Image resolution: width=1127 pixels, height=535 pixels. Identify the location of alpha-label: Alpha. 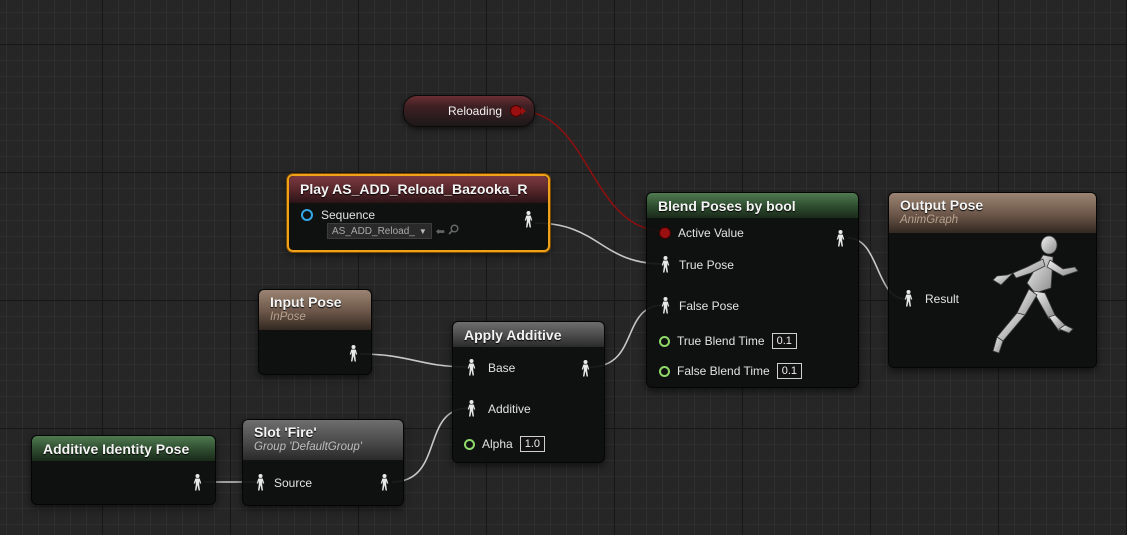
(497, 444).